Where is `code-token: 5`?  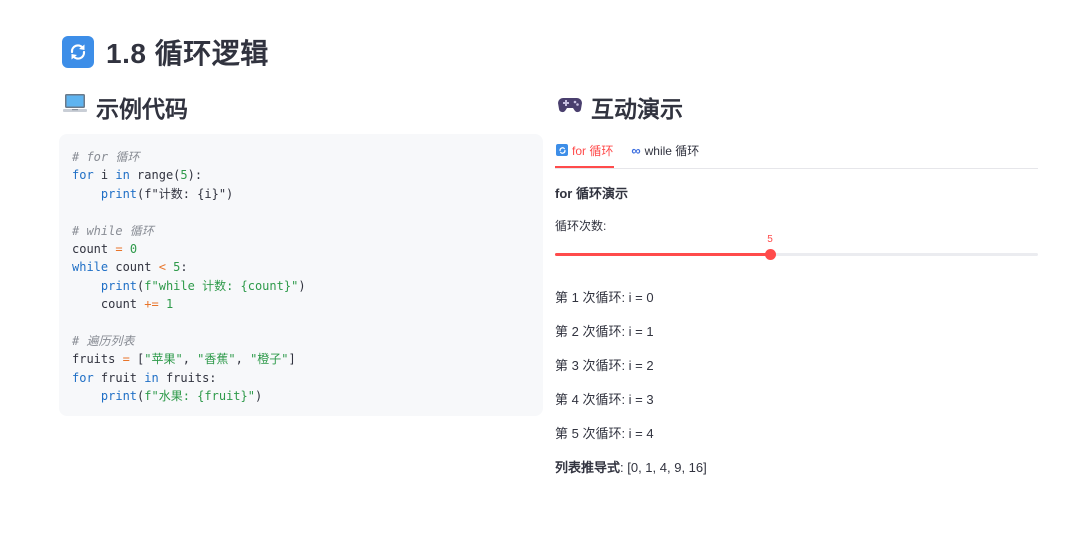 code-token: 5 is located at coordinates (184, 175).